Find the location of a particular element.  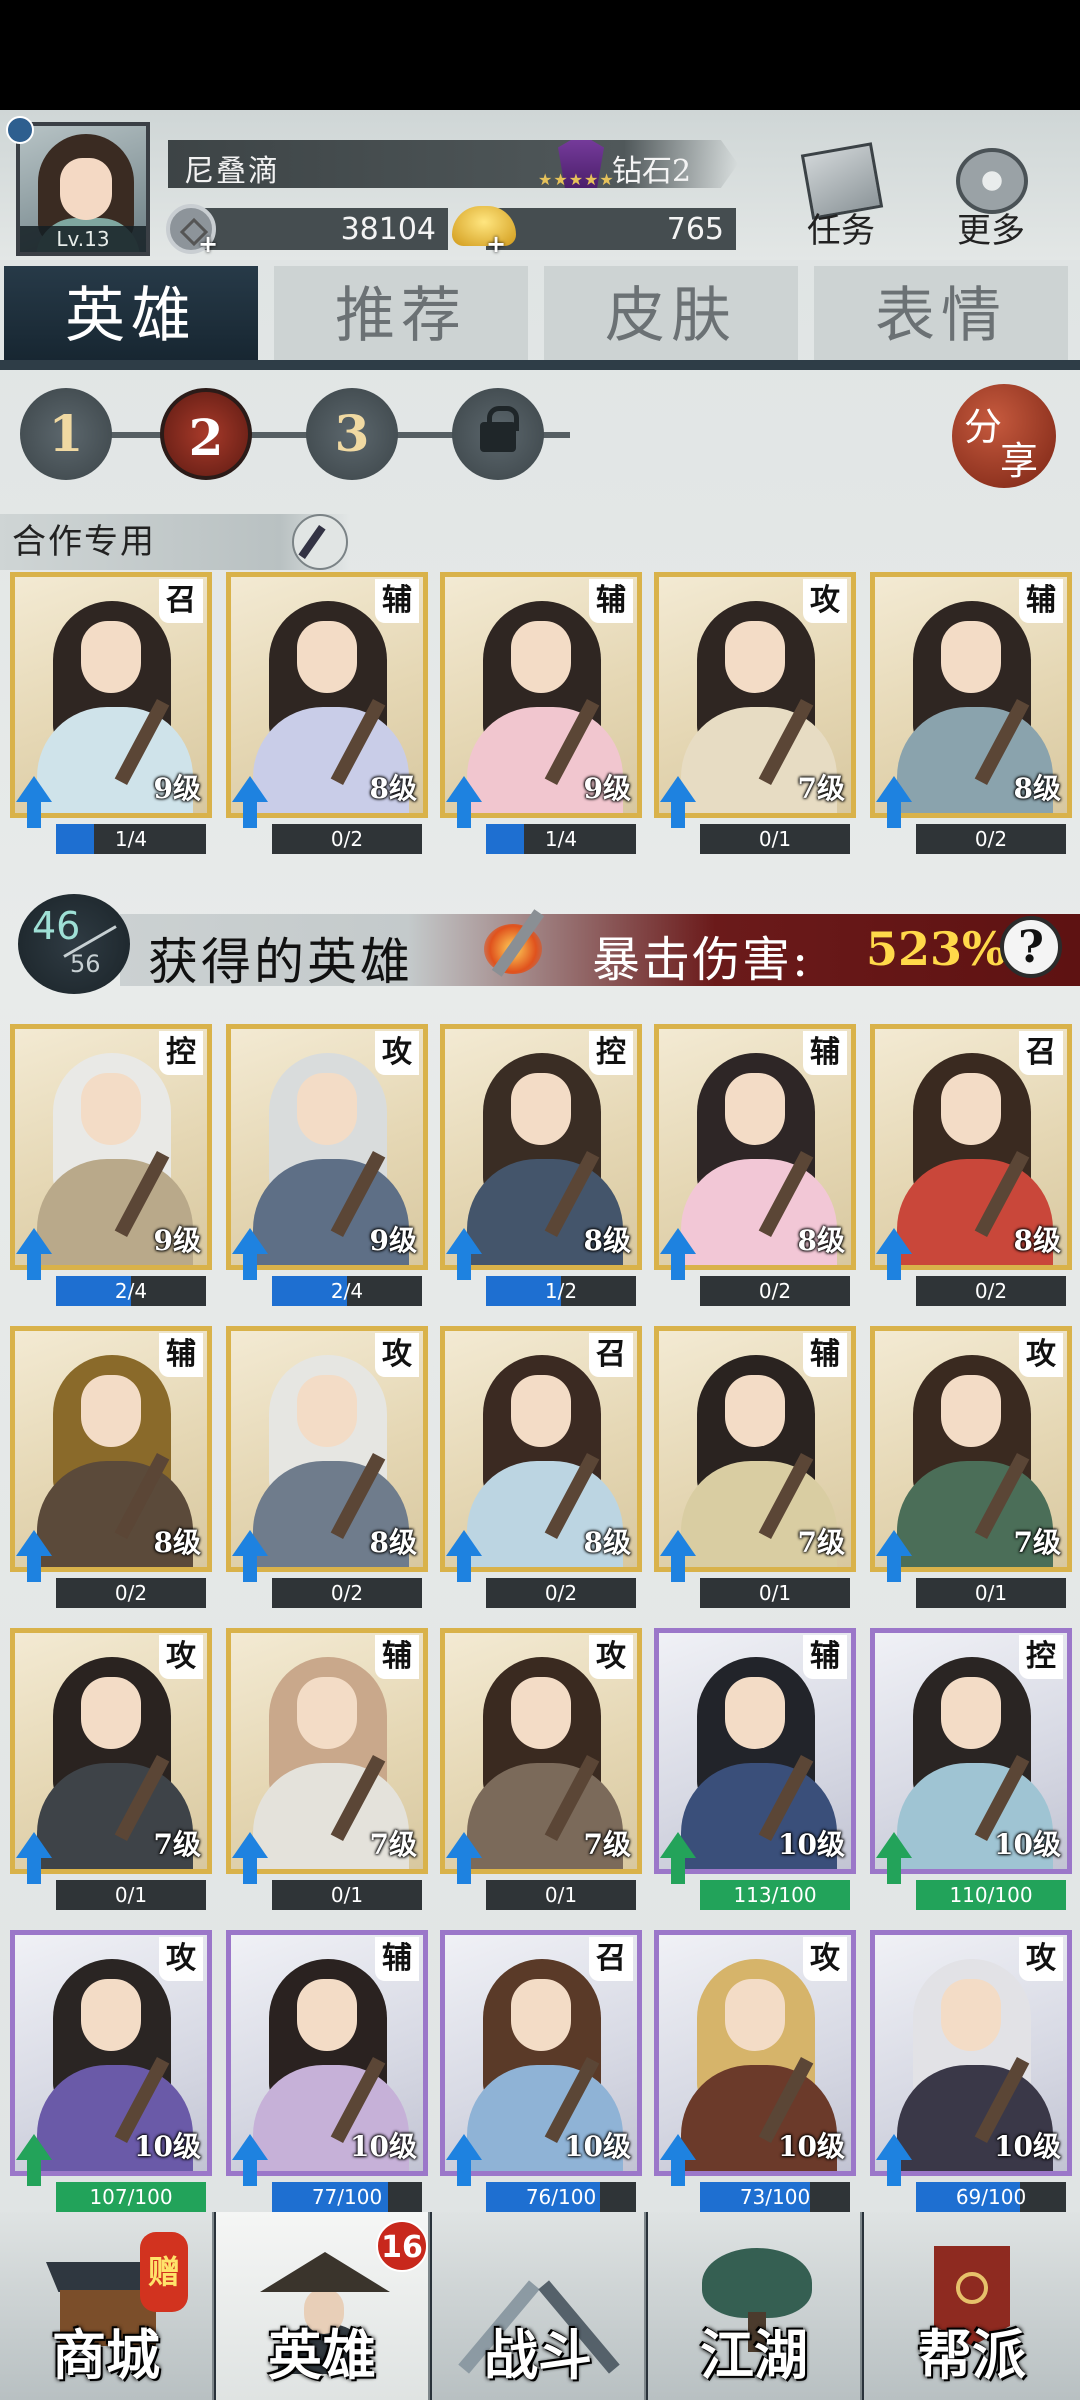

player-avatar: Lv.13 is located at coordinates (83, 189).